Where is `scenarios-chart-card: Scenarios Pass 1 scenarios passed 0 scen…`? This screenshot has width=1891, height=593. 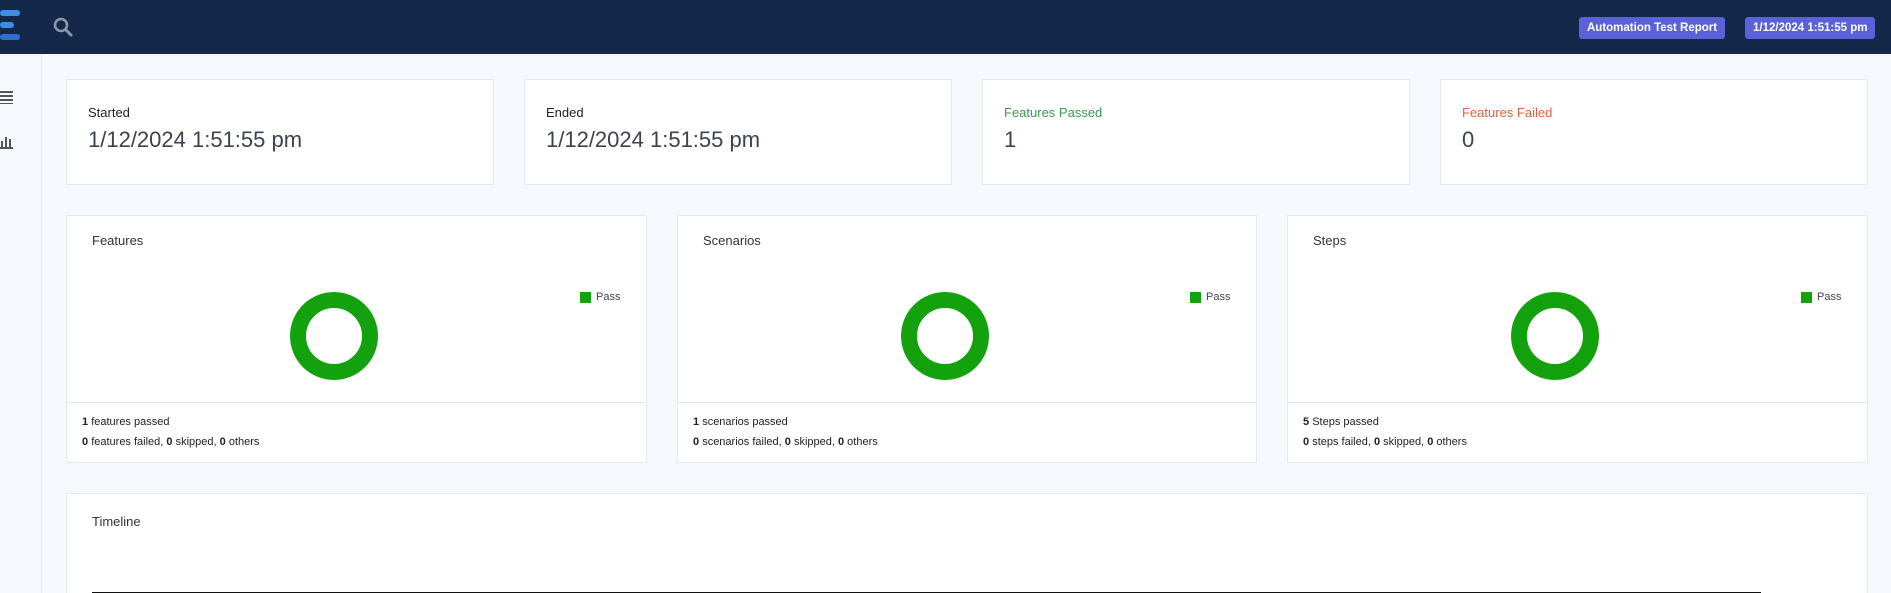
scenarios-chart-card: Scenarios Pass 1 scenarios passed 0 scen… is located at coordinates (967, 339).